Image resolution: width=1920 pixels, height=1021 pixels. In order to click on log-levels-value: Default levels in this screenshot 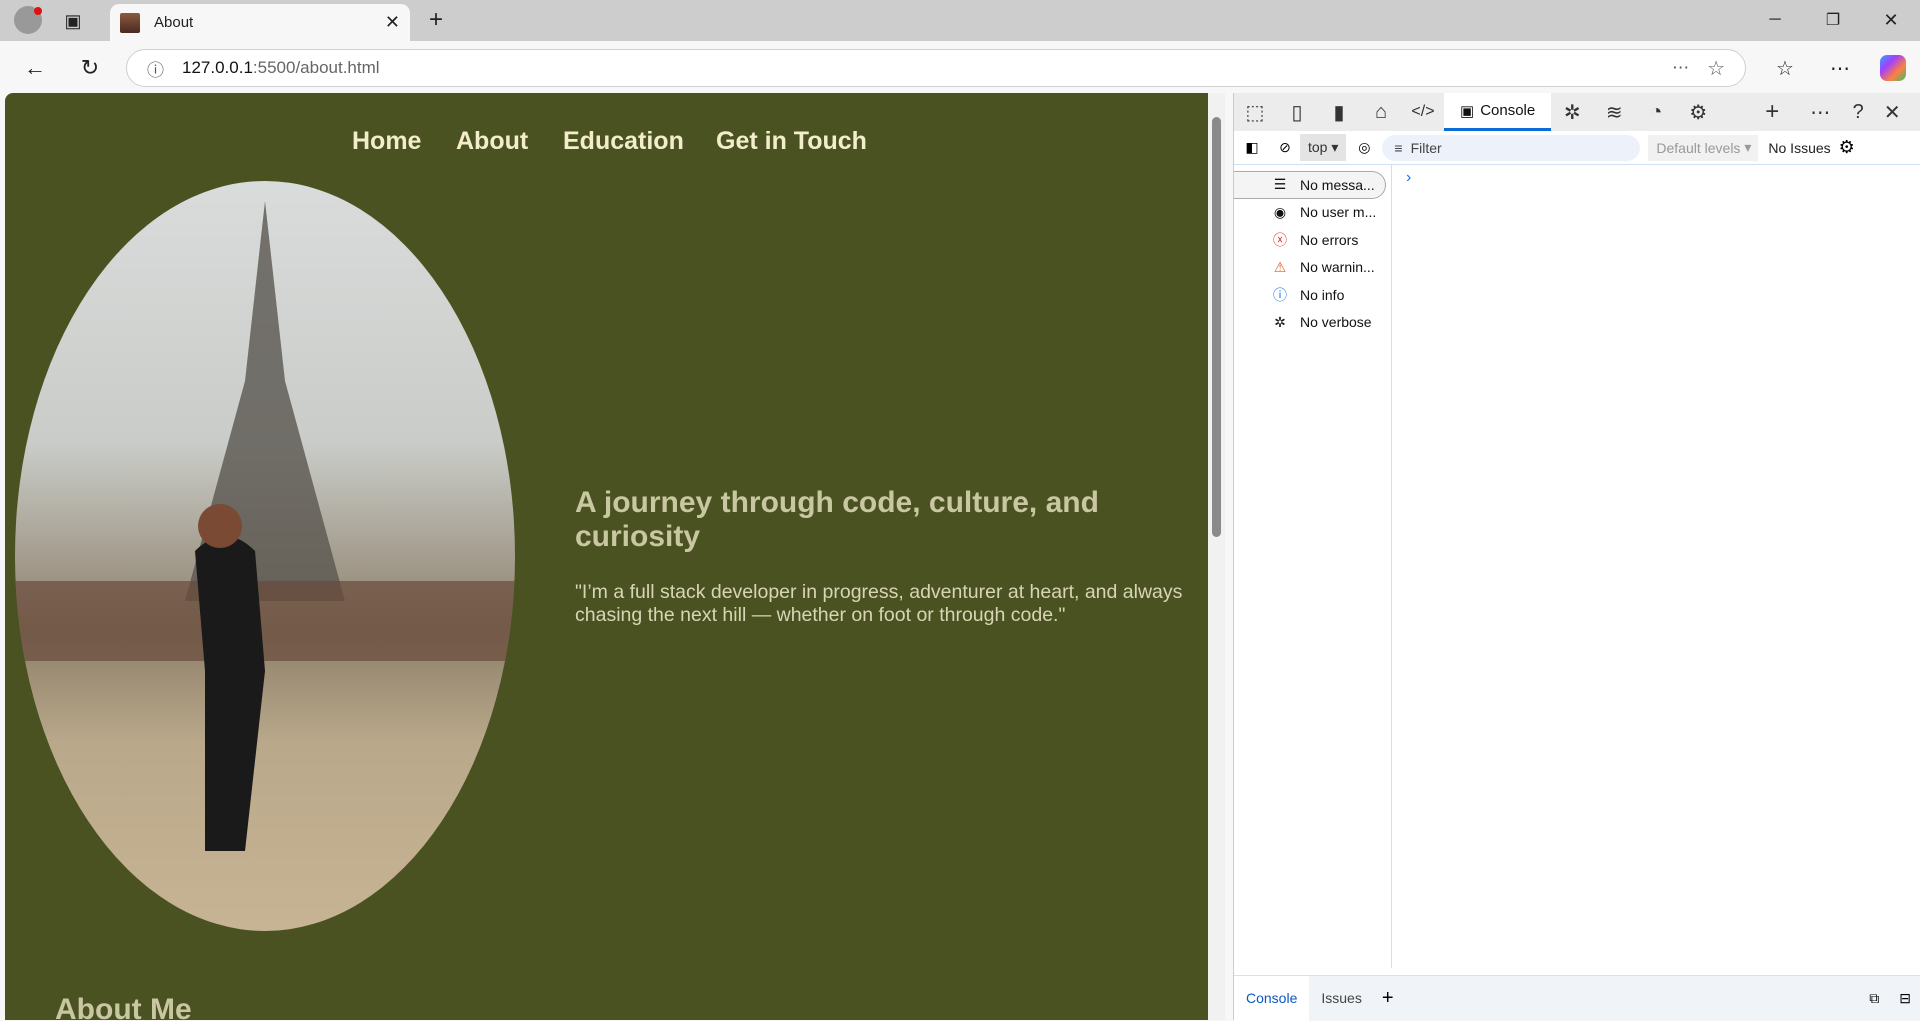, I will do `click(1698, 147)`.